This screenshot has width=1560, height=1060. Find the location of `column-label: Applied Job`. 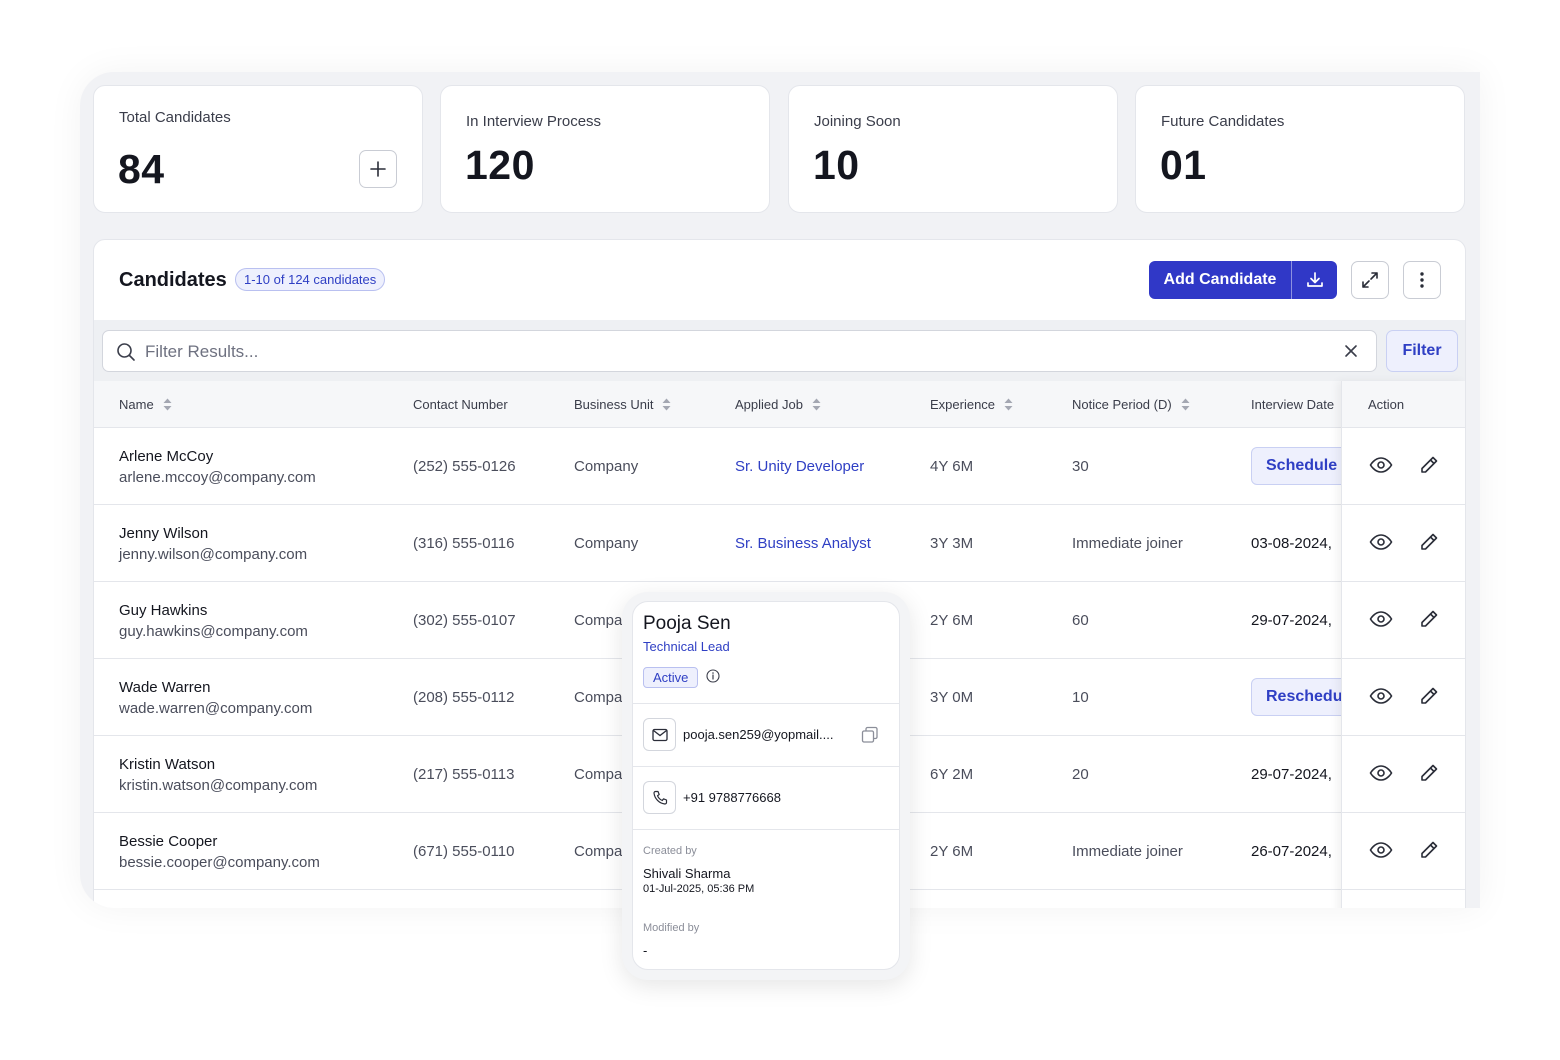

column-label: Applied Job is located at coordinates (769, 404).